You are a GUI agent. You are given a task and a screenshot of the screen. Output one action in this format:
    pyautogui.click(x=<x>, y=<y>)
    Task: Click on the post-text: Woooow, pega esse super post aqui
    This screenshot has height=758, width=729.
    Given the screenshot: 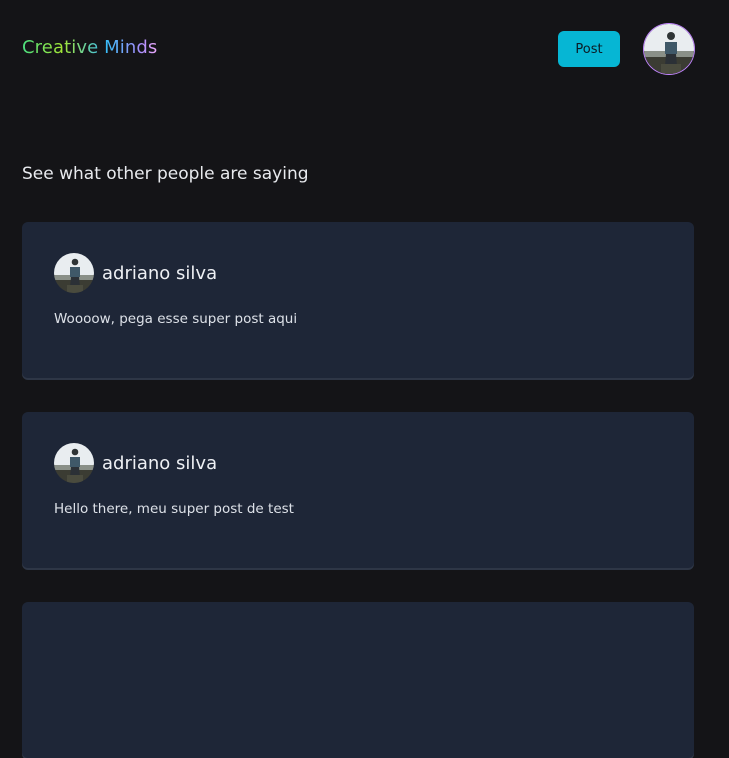 What is the action you would take?
    pyautogui.click(x=176, y=319)
    